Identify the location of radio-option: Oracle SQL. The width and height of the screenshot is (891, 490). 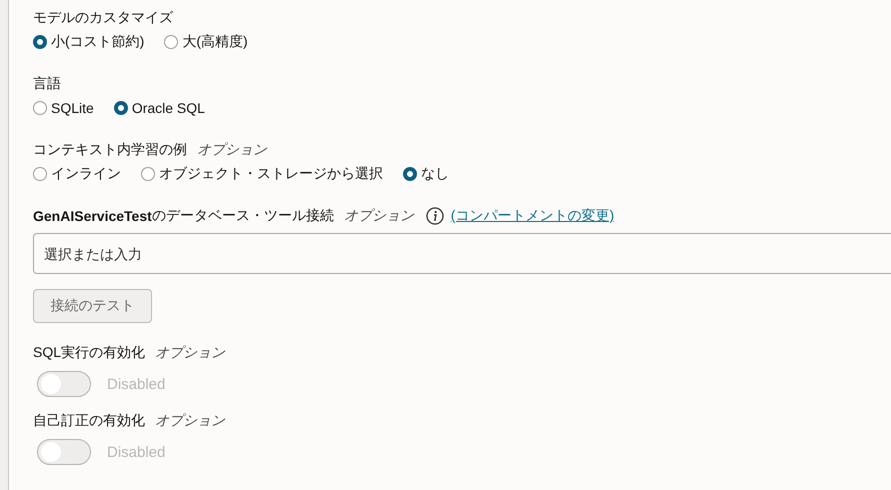
(159, 108).